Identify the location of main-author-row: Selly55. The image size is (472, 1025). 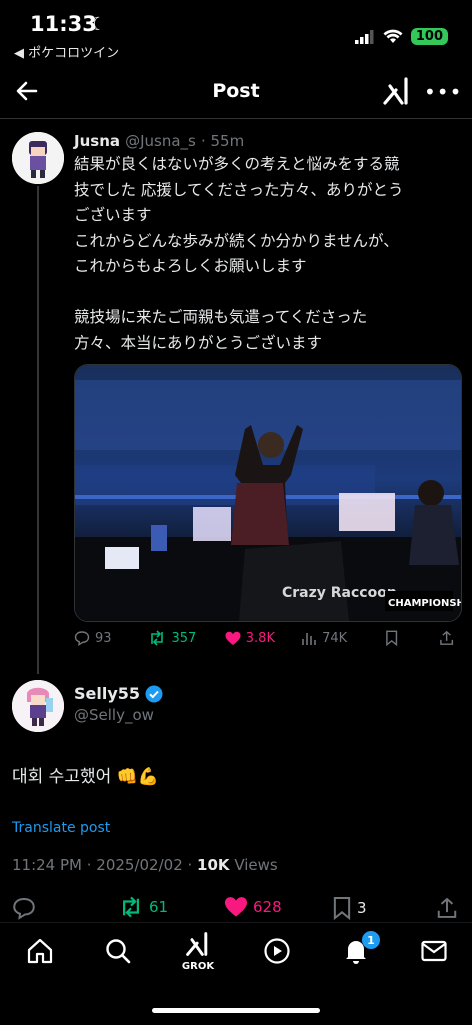
(118, 693).